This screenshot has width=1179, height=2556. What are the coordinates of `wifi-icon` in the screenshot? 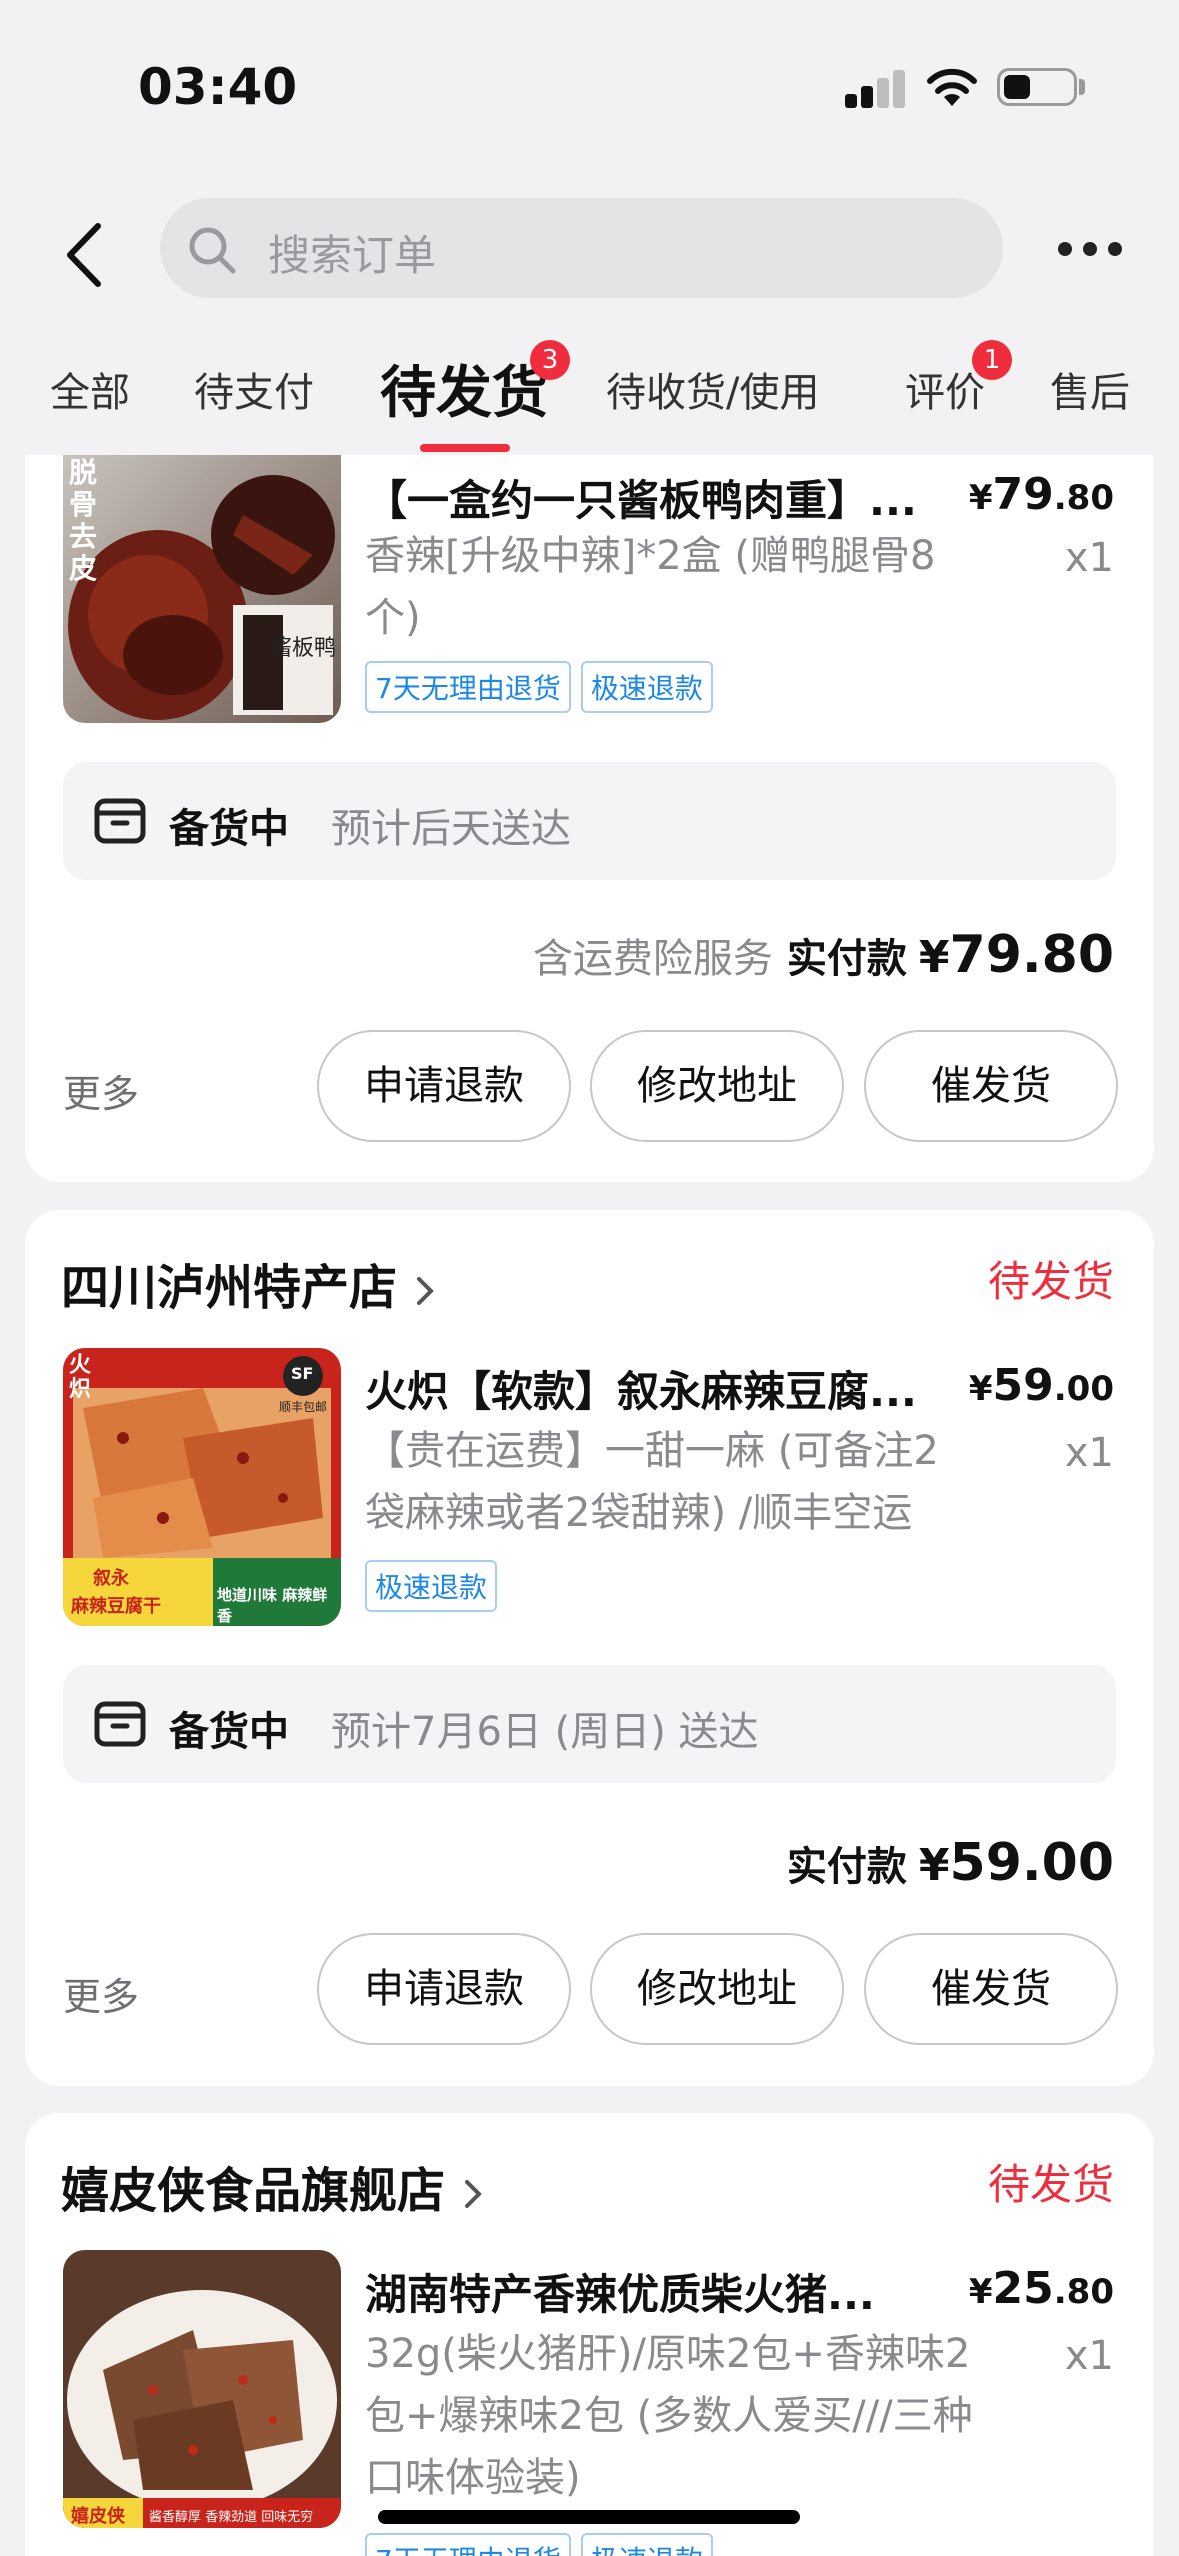 It's located at (952, 87).